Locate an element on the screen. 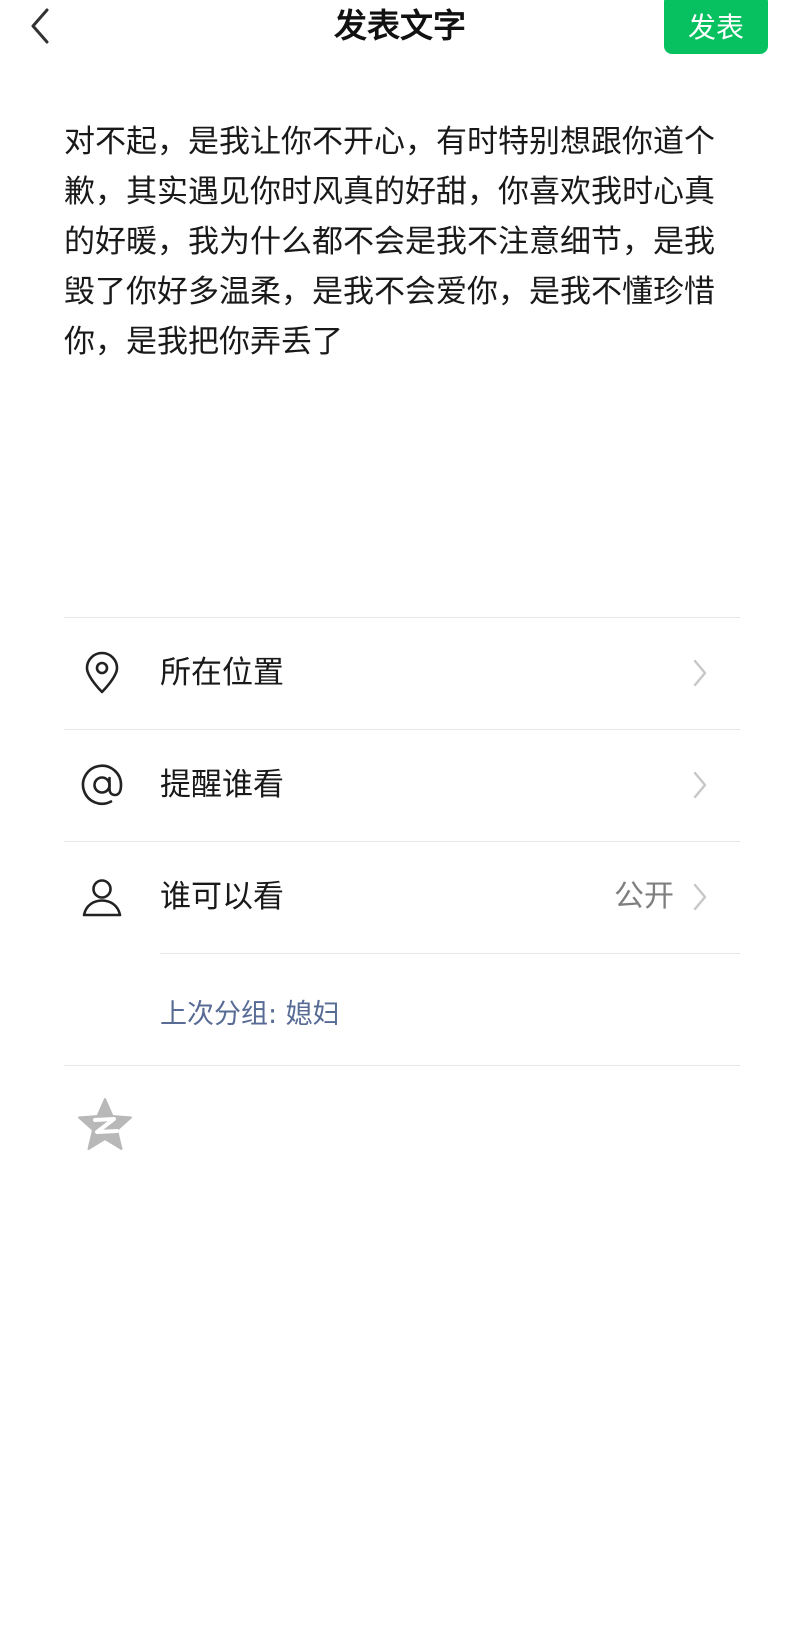  visibility-label: 谁可以看 is located at coordinates (222, 897).